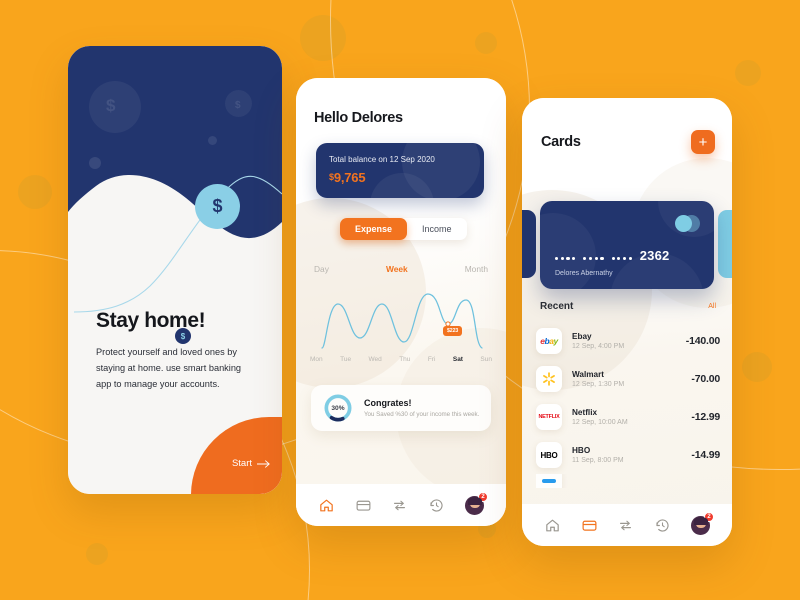  Describe the element at coordinates (358, 118) in the screenshot. I see `greeting-title: Hello Delores` at that location.